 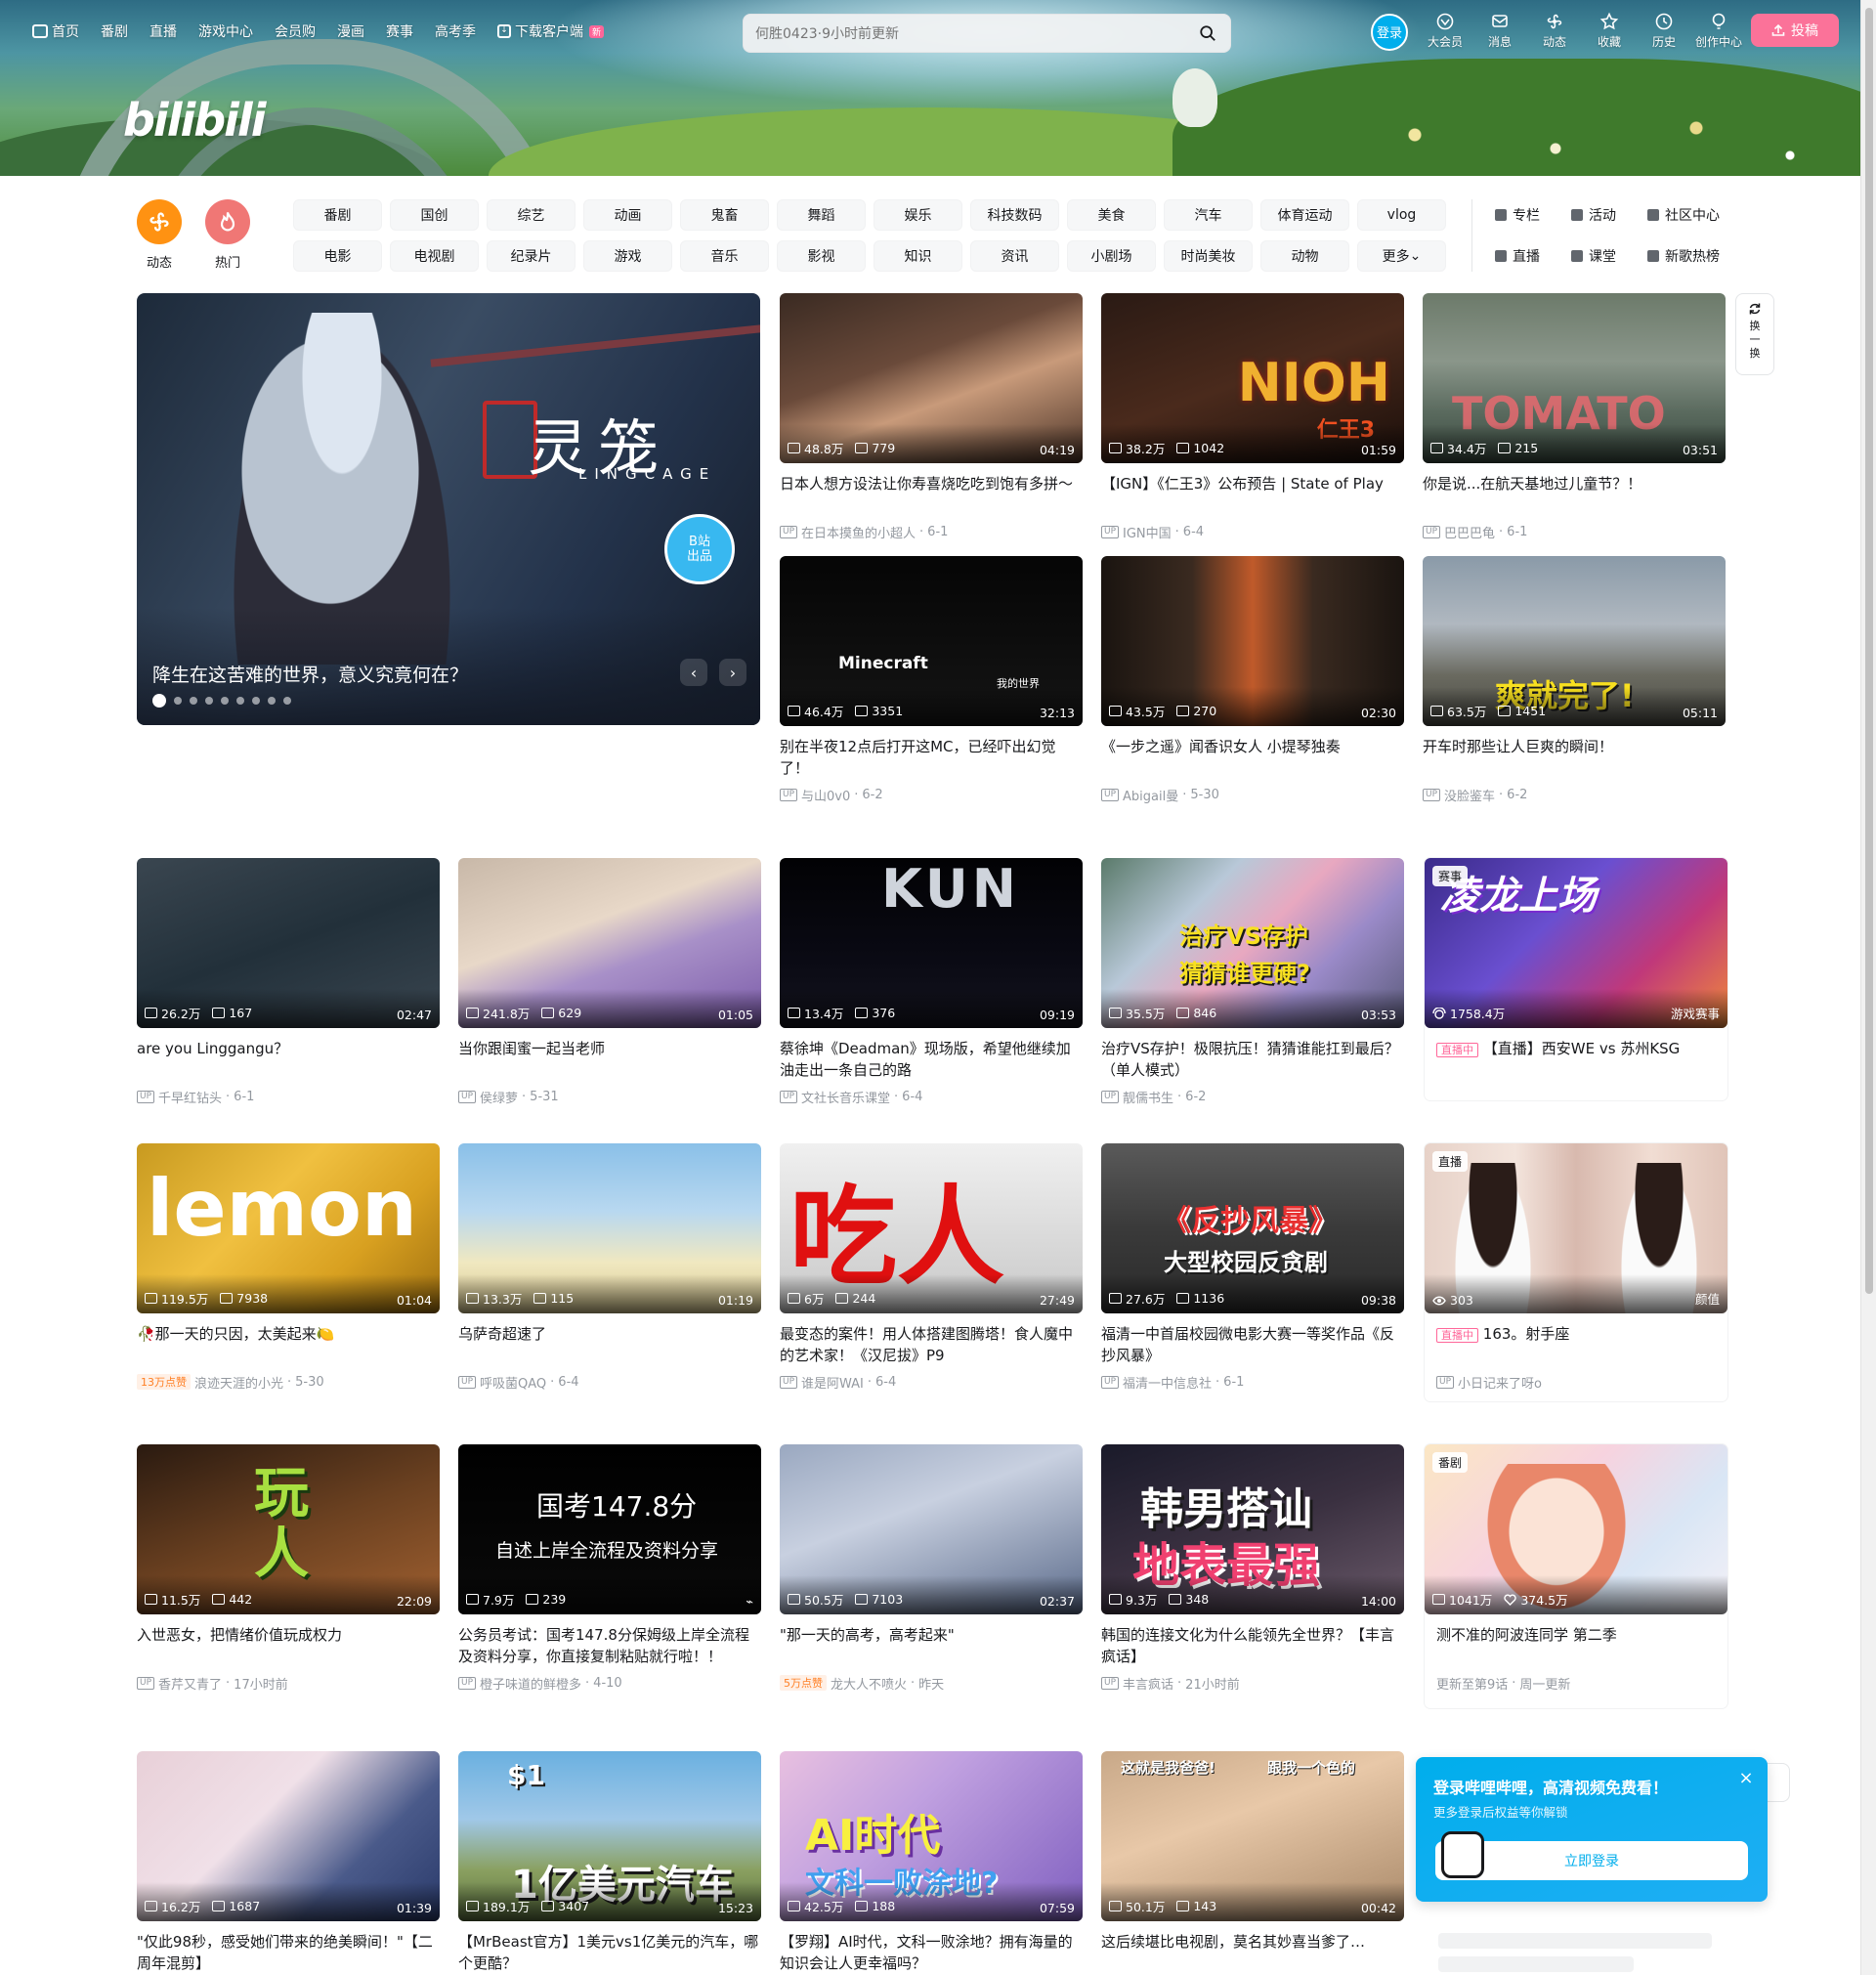 I want to click on channel-tag: 纪录片, so click(x=531, y=256).